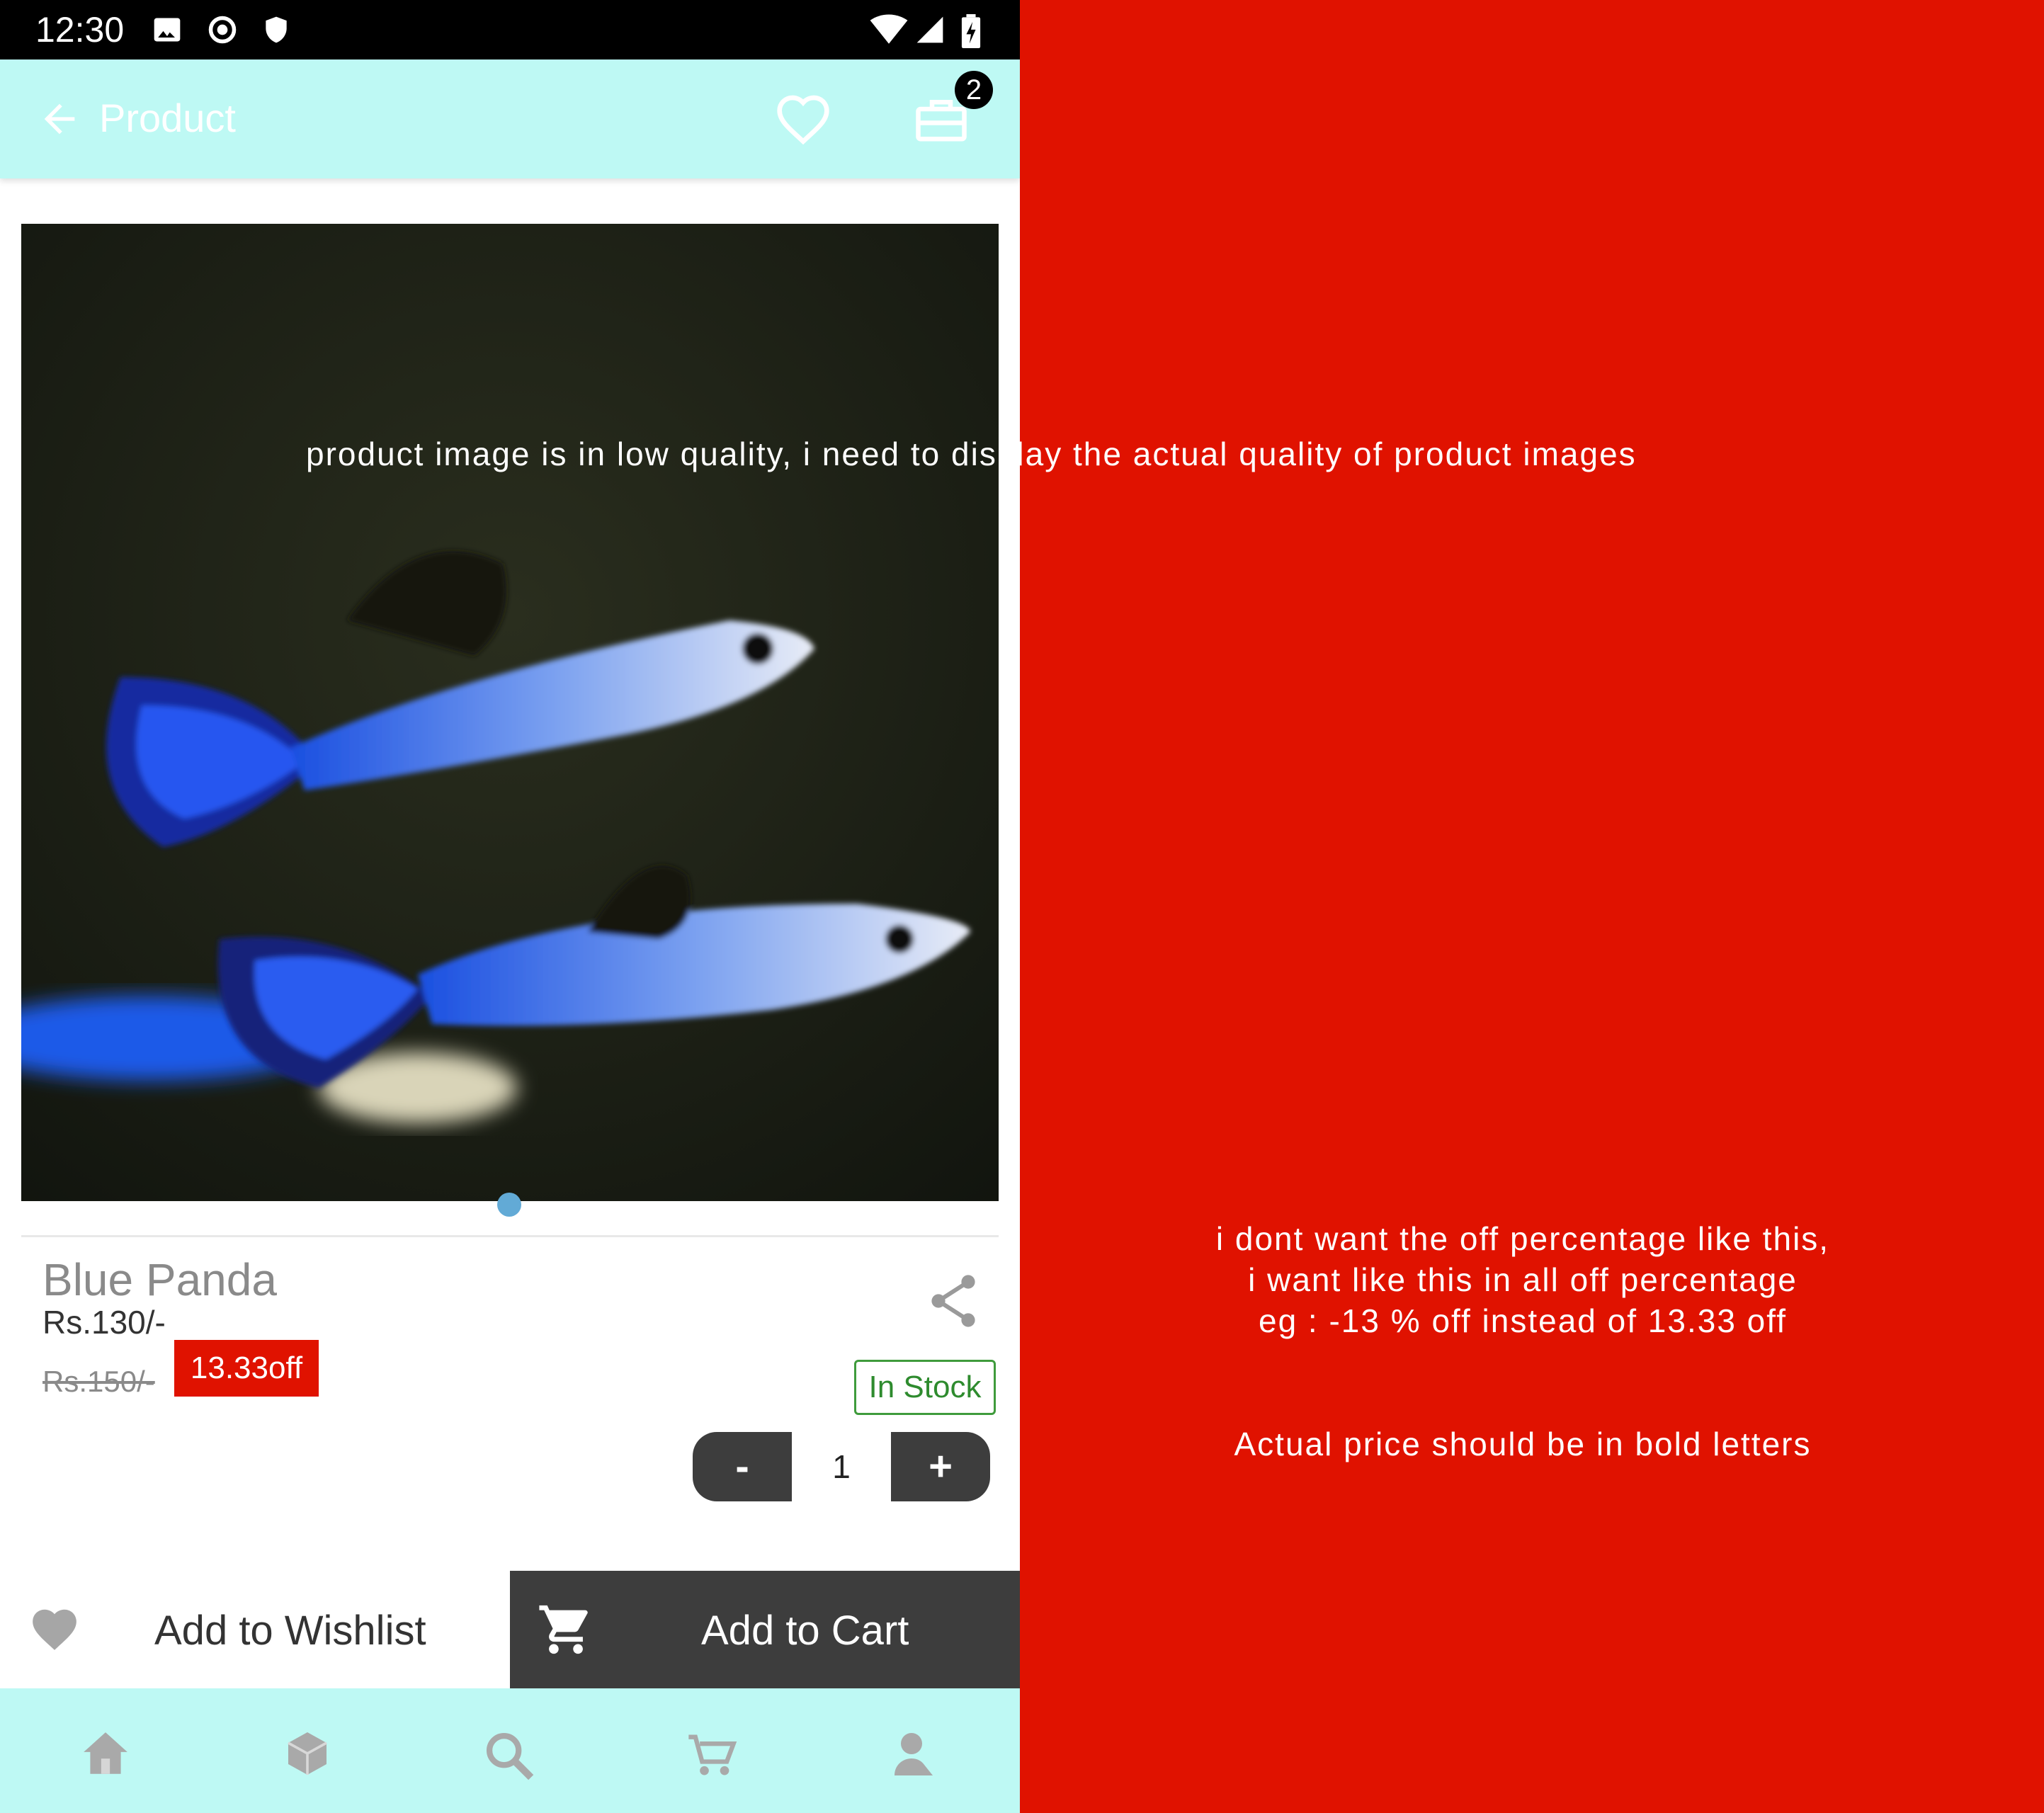 This screenshot has width=2044, height=1813. I want to click on profile-icon, so click(913, 1754).